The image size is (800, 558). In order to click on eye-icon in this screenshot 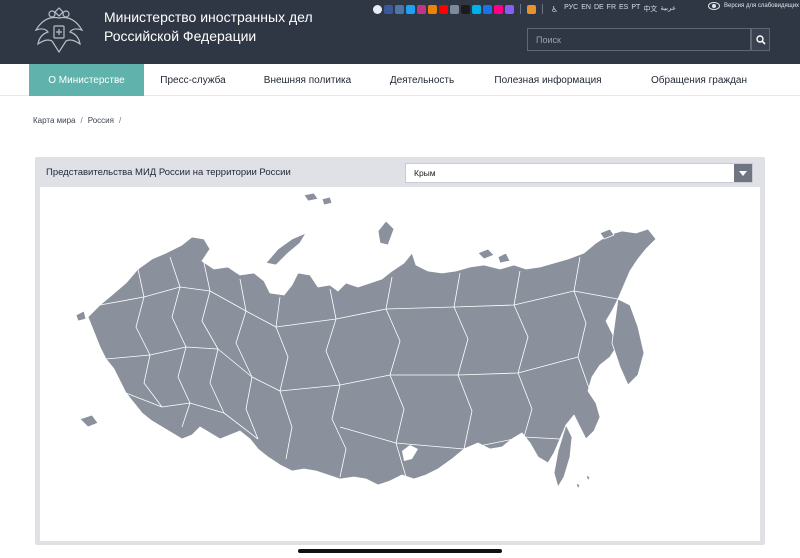, I will do `click(714, 6)`.